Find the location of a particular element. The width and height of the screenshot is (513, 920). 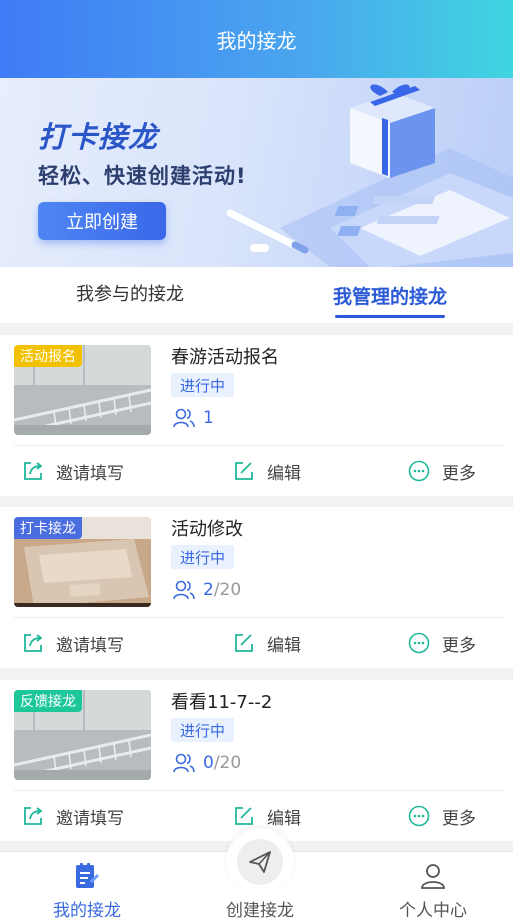

card-thumbnail: 活动报名 is located at coordinates (82, 390).